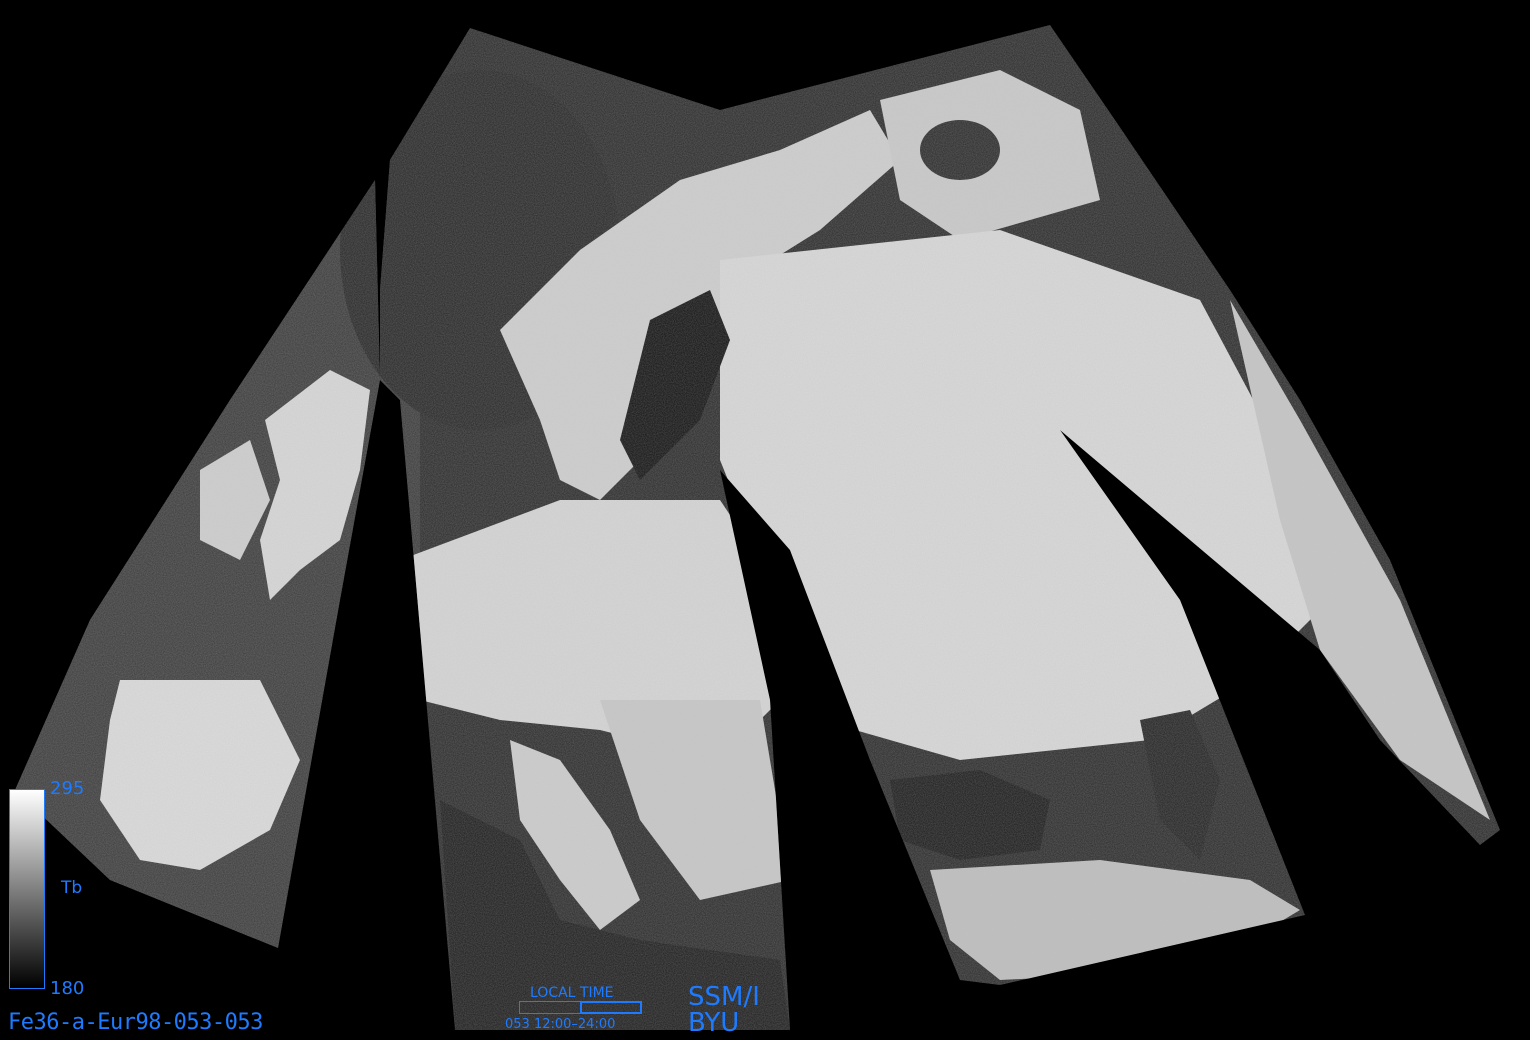  I want to click on local-time-bar, so click(580, 1007).